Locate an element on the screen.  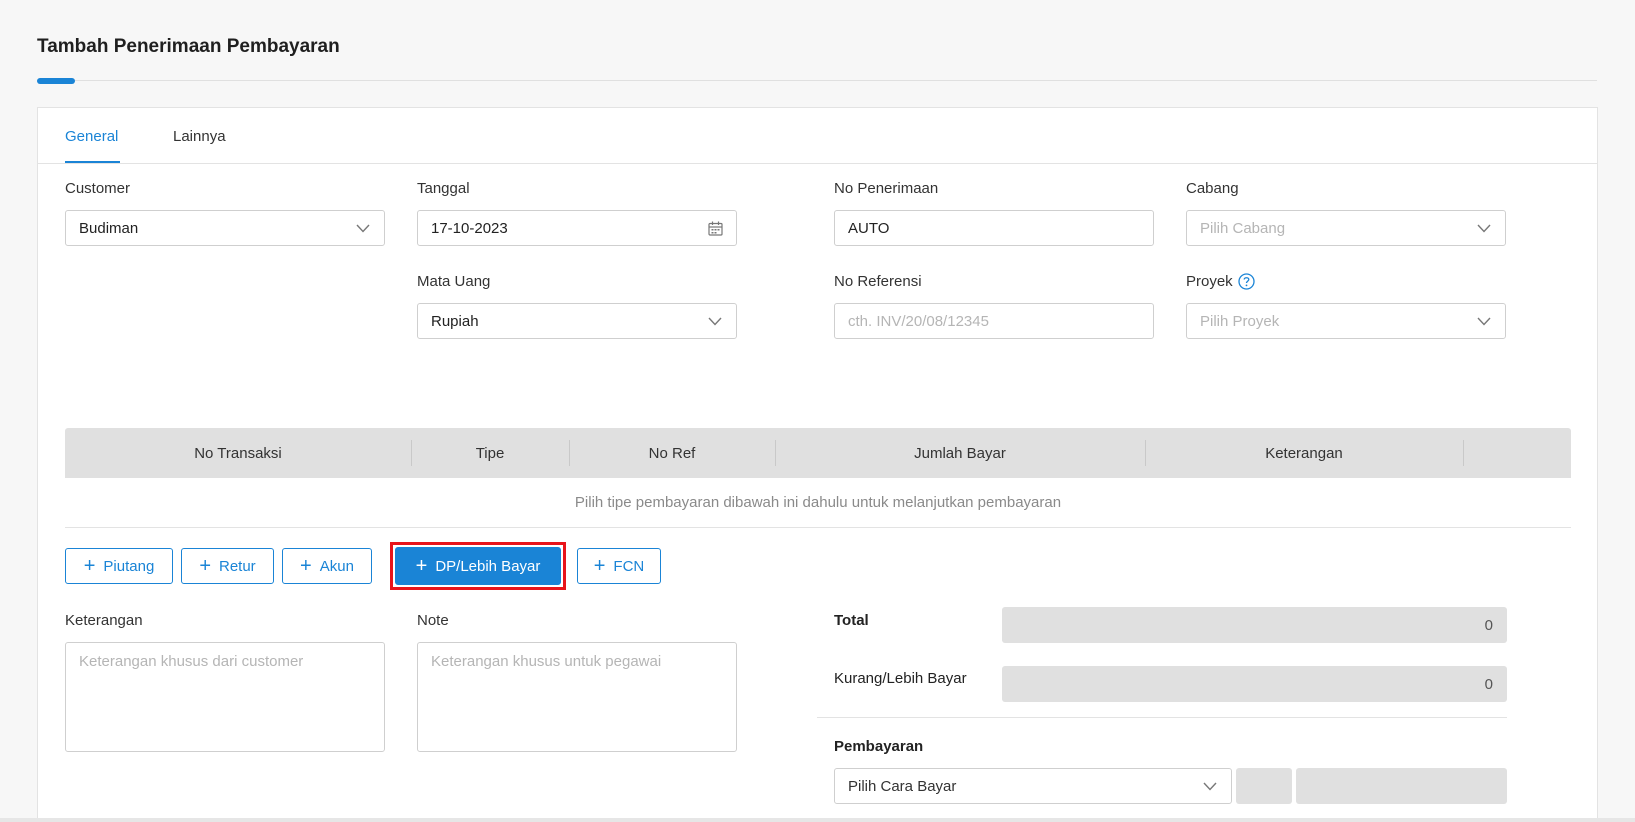
keterangan-textarea: Keterangan khusus dari customer is located at coordinates (225, 697).